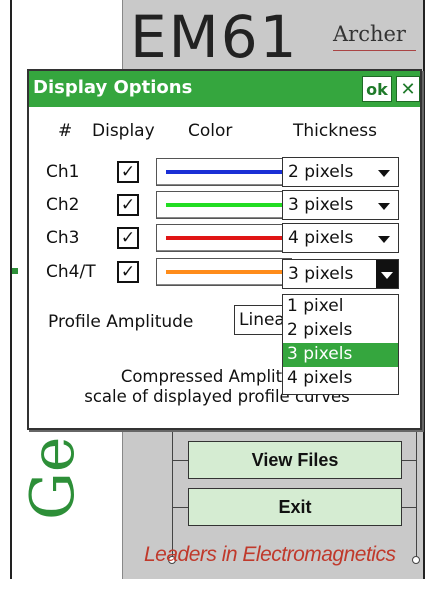  I want to click on ch4-color-button, so click(224, 272).